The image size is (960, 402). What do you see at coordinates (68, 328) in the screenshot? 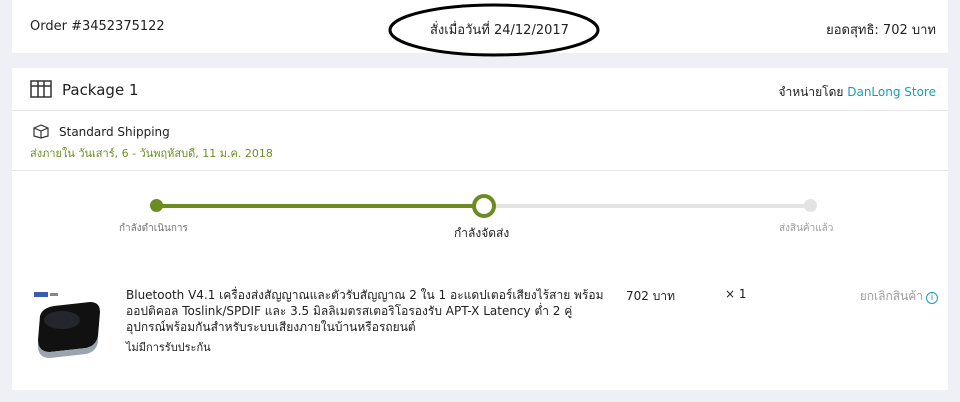
I see `product-thumbnail` at bounding box center [68, 328].